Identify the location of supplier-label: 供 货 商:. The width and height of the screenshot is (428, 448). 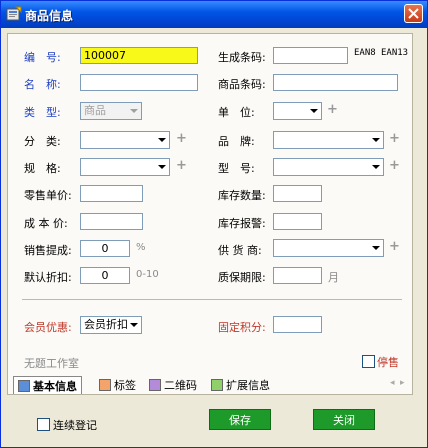
(240, 250).